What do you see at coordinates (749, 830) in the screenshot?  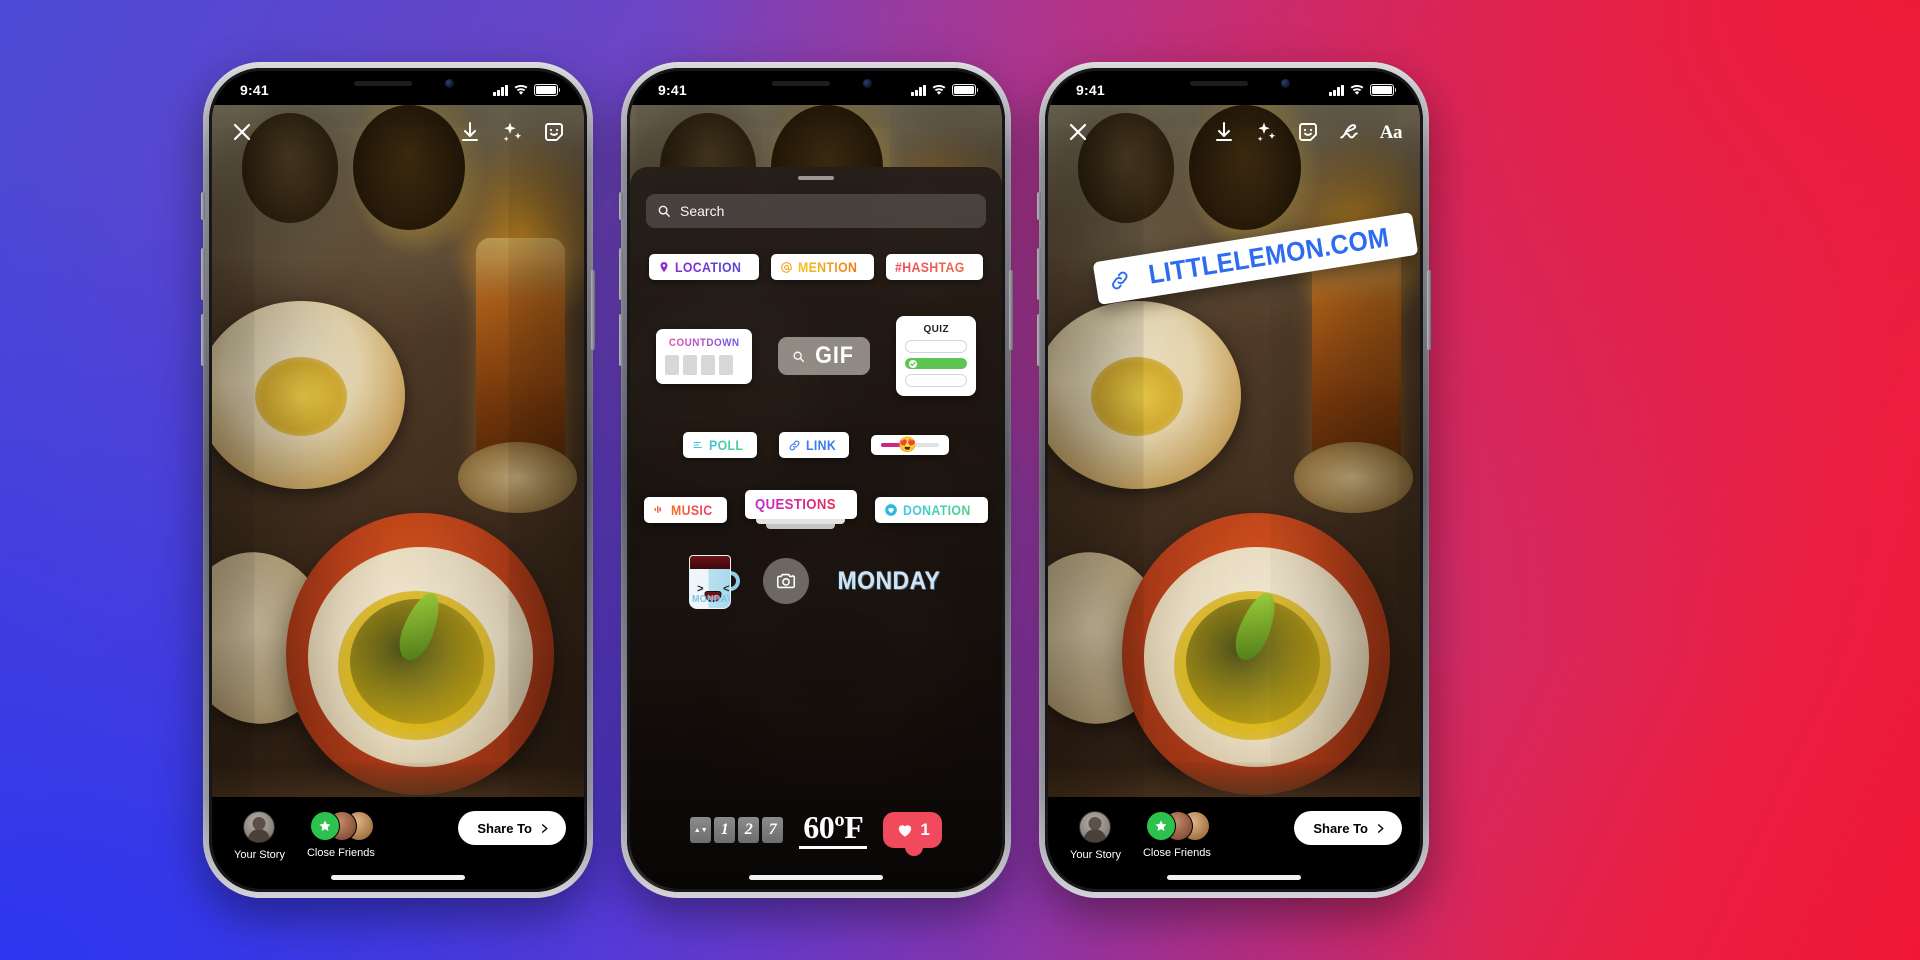 I see `counter-digit-2: 2` at bounding box center [749, 830].